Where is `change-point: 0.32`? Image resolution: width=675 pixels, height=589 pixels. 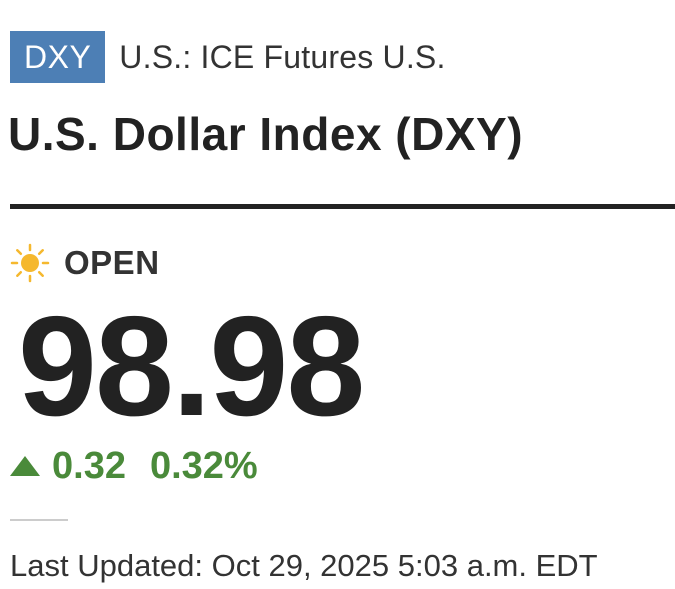
change-point: 0.32 is located at coordinates (89, 466).